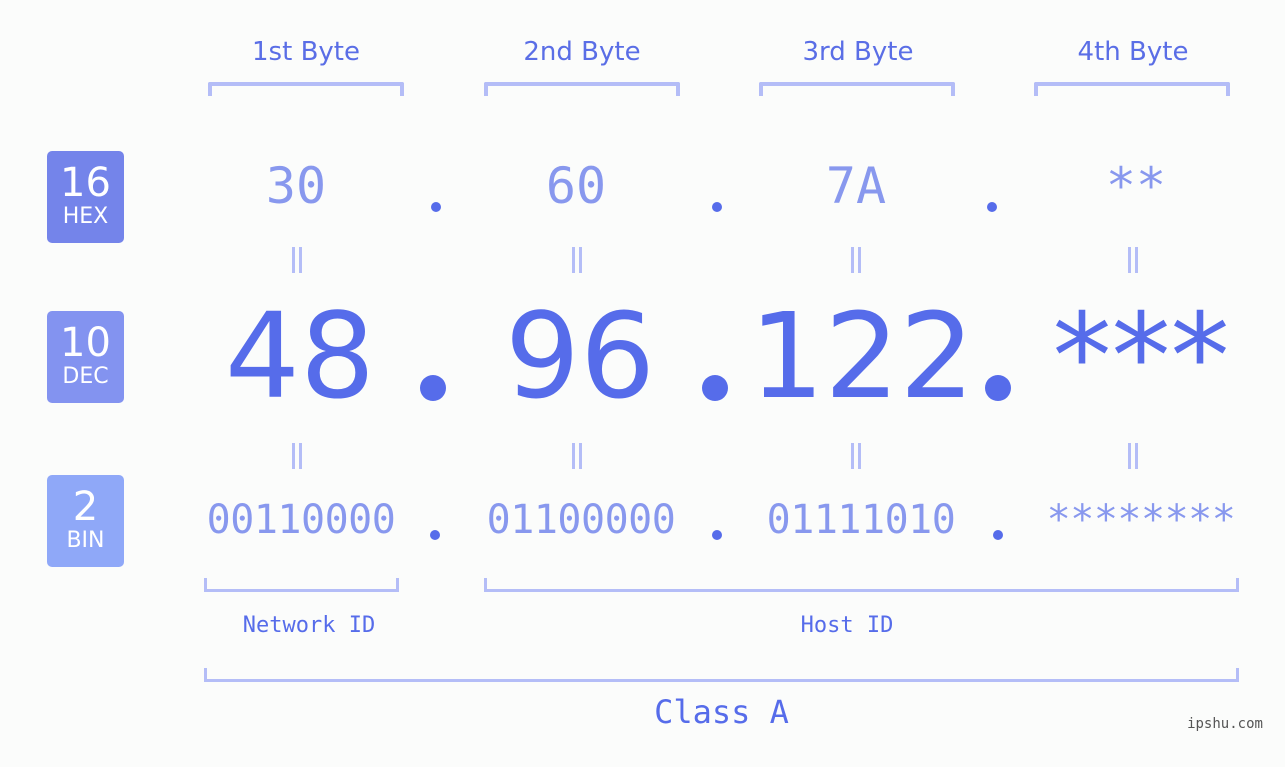 This screenshot has height=767, width=1285. I want to click on hex-badge: 16 HEX, so click(85, 197).